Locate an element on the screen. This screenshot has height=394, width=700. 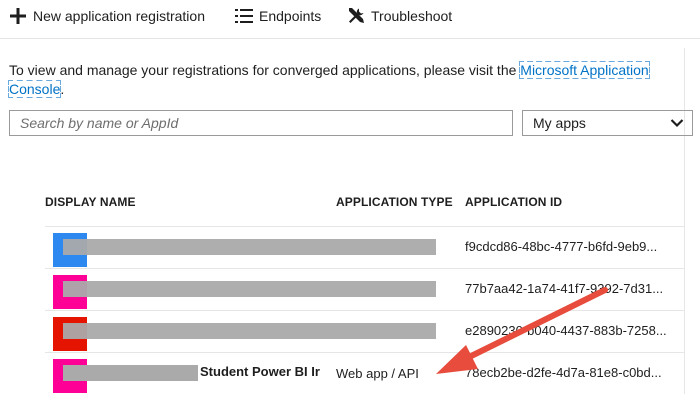
chevron-down-icon is located at coordinates (677, 123).